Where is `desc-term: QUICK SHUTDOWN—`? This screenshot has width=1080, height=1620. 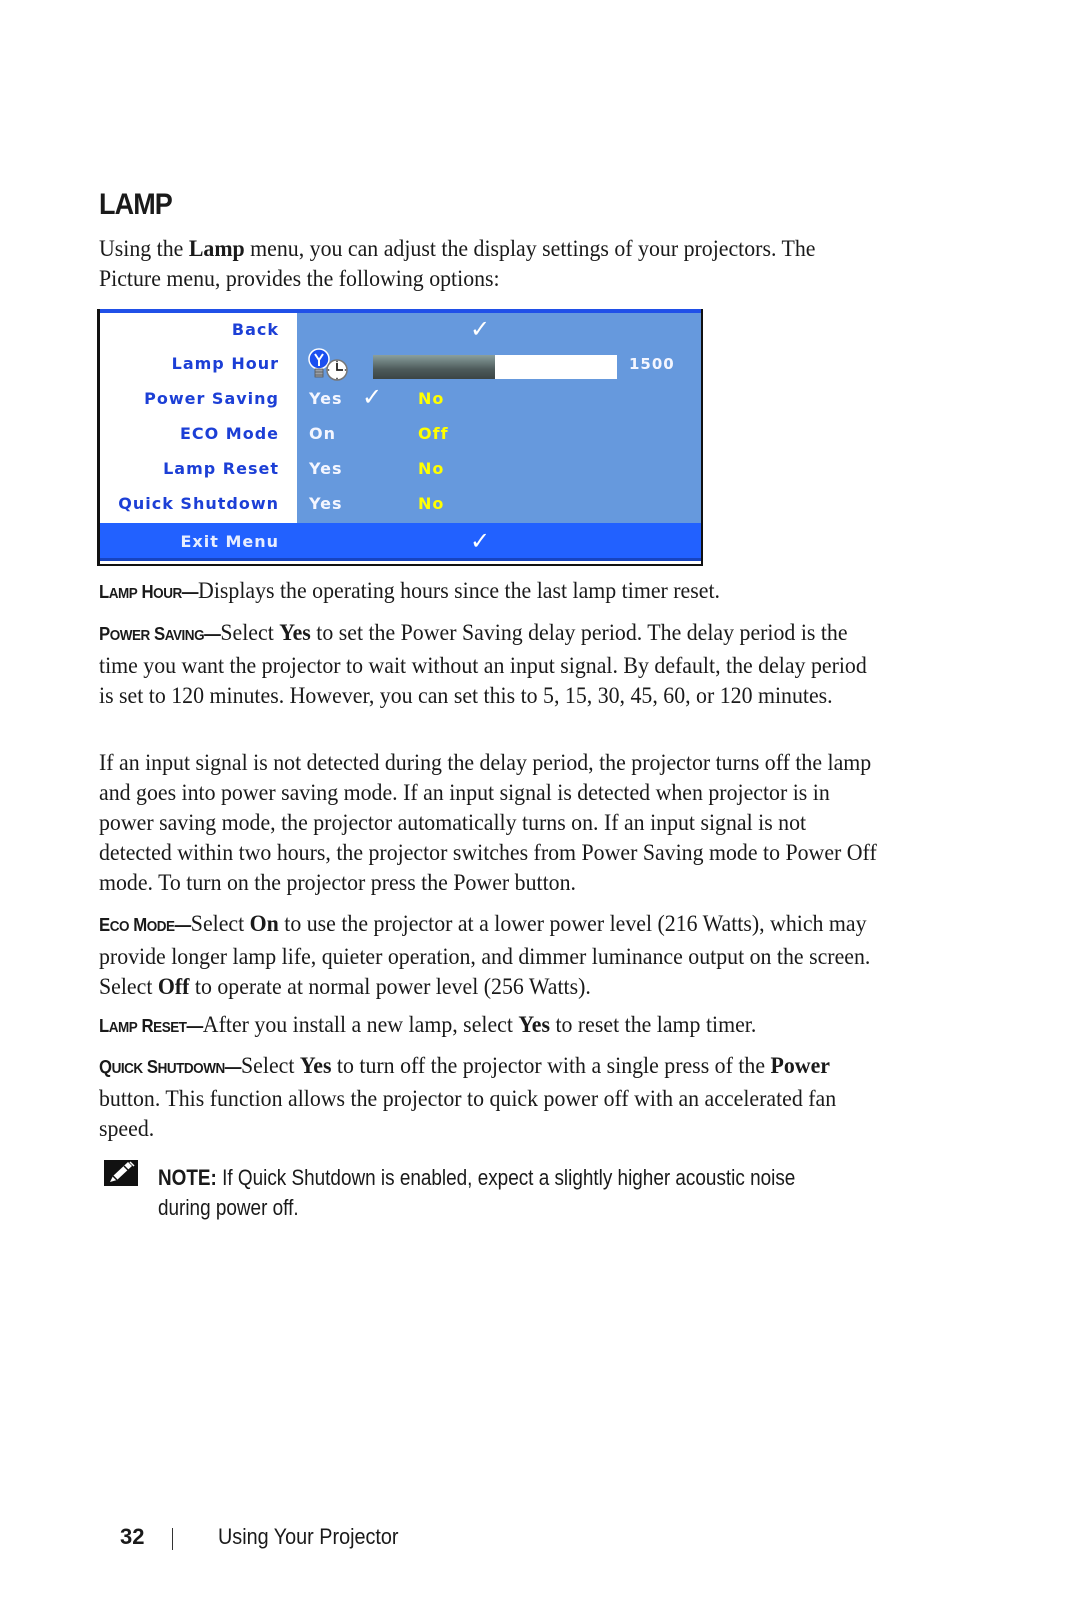 desc-term: QUICK SHUTDOWN— is located at coordinates (170, 1067).